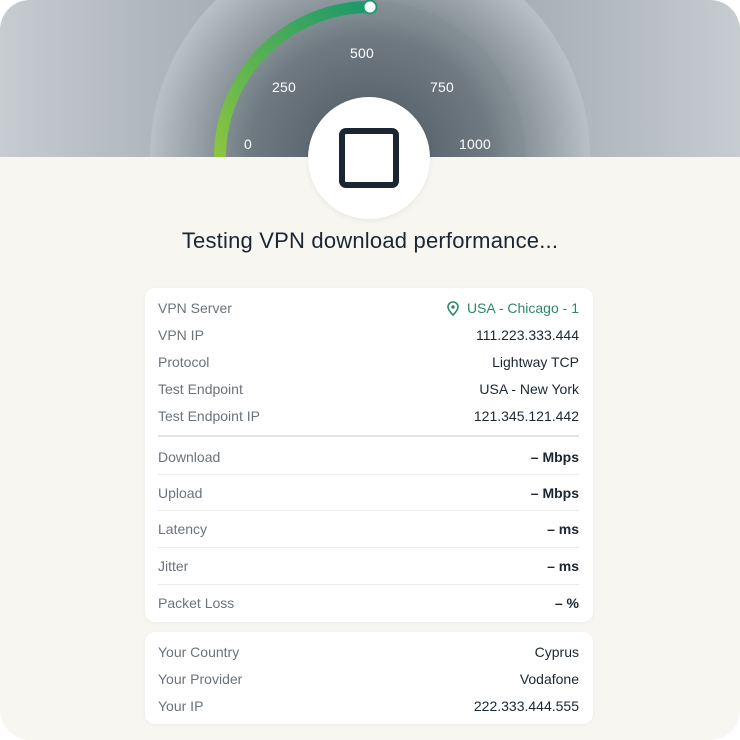  I want to click on download-value: – Mbps, so click(554, 457).